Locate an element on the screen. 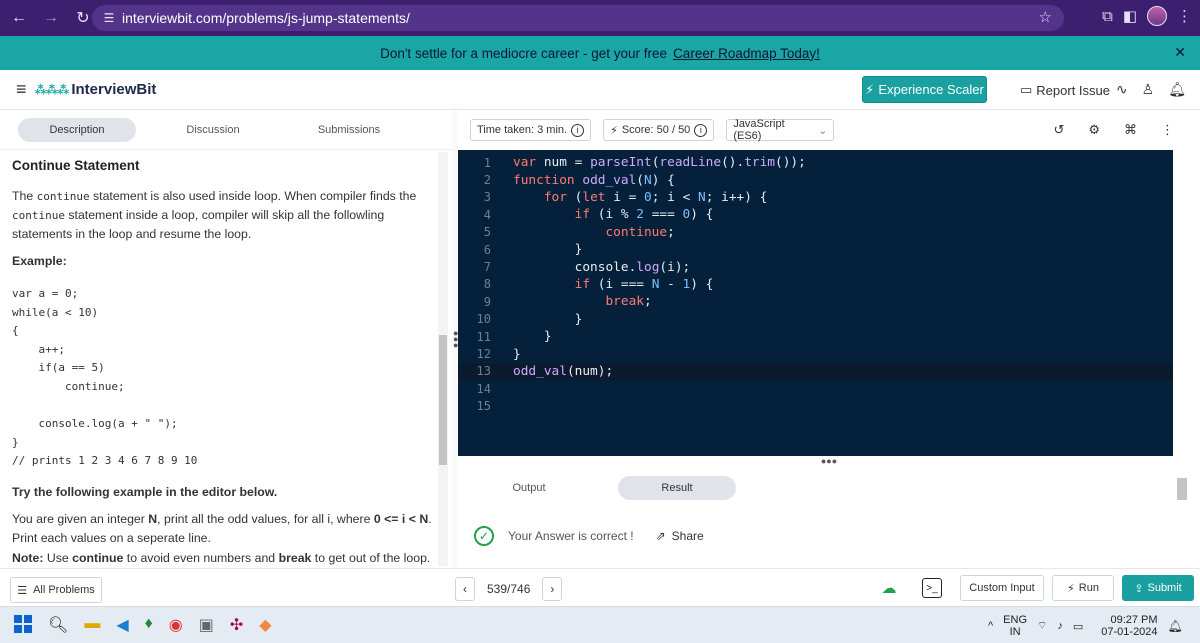 The height and width of the screenshot is (643, 1200). extensions-icon: ⧉ is located at coordinates (1107, 16).